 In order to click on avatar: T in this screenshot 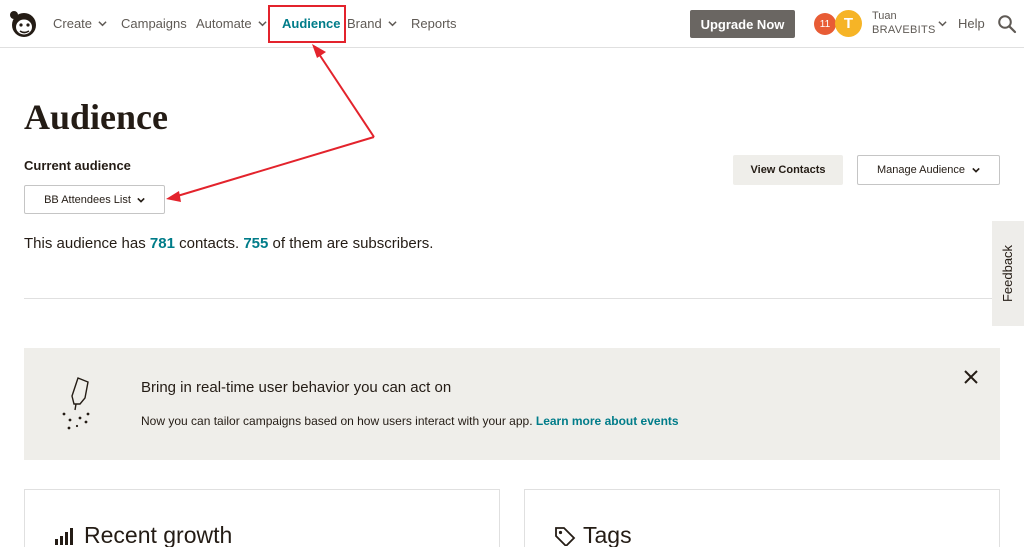, I will do `click(848, 23)`.